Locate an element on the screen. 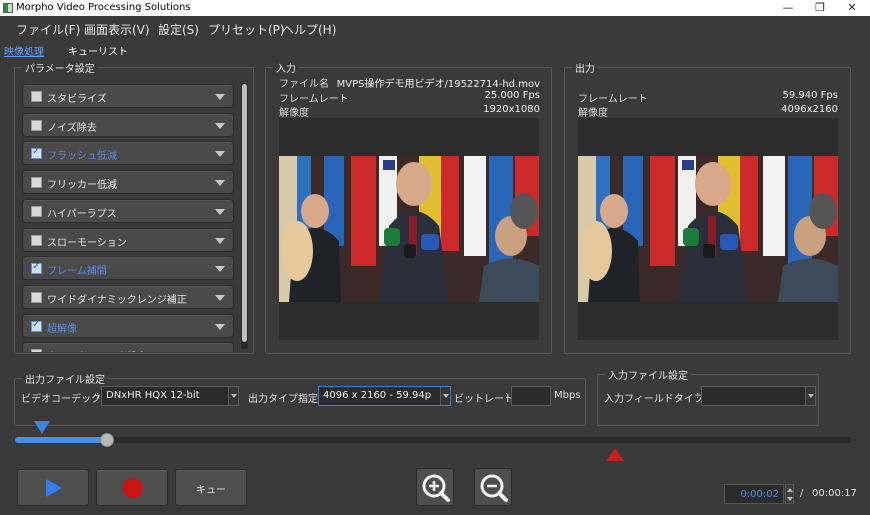 This screenshot has width=870, height=515. output-resolution-label: 解像度 is located at coordinates (593, 113).